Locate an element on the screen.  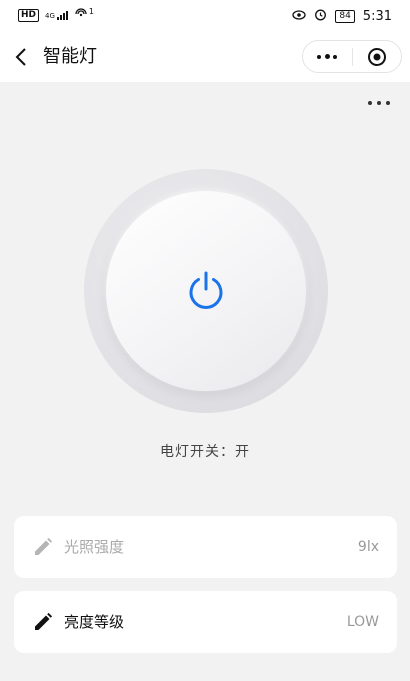
target-icon is located at coordinates (376, 56).